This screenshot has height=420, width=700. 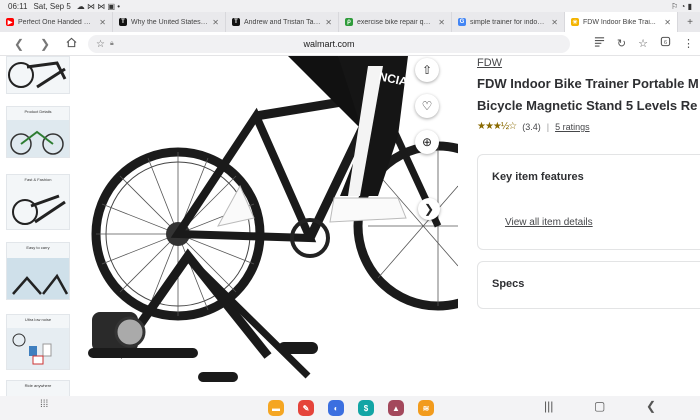 What do you see at coordinates (38, 342) in the screenshot?
I see `thumbnail: Ultra low noise` at bounding box center [38, 342].